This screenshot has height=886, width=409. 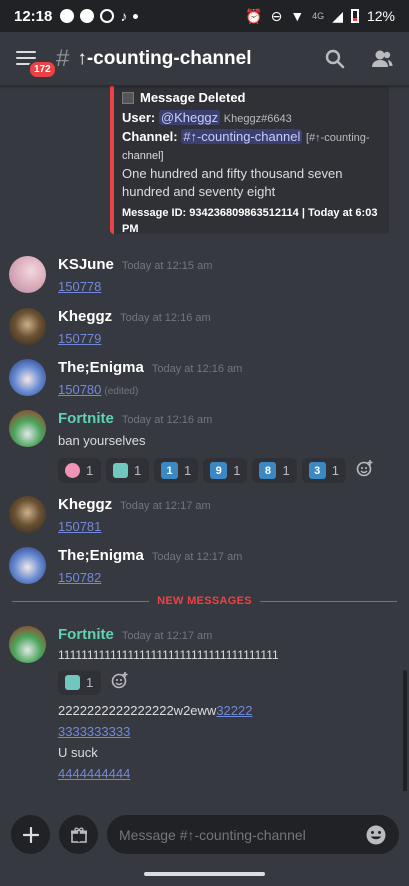 What do you see at coordinates (79, 338) in the screenshot?
I see `message-text: 150779` at bounding box center [79, 338].